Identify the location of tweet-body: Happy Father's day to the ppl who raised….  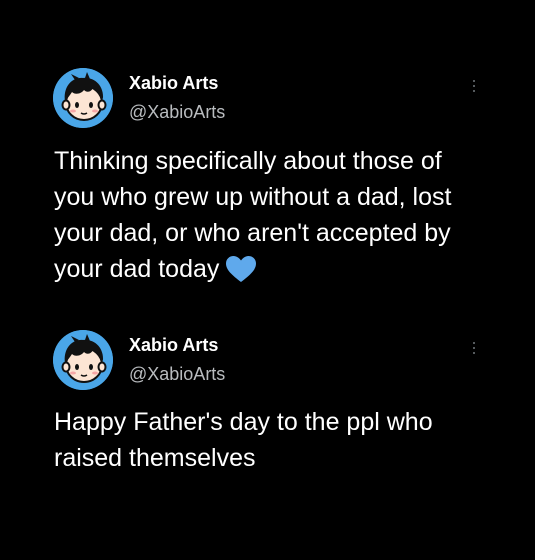
(269, 440).